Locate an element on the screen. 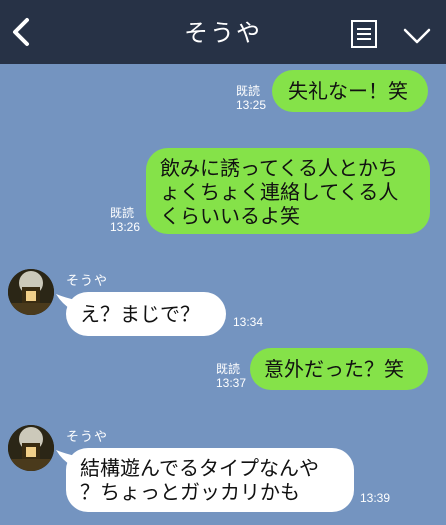 This screenshot has height=525, width=446. my-message-bubble: 意外だった？笑 is located at coordinates (339, 369).